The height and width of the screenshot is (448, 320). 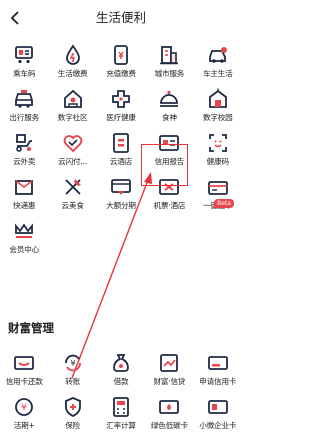 What do you see at coordinates (24, 55) in the screenshot?
I see `bus-card-icon` at bounding box center [24, 55].